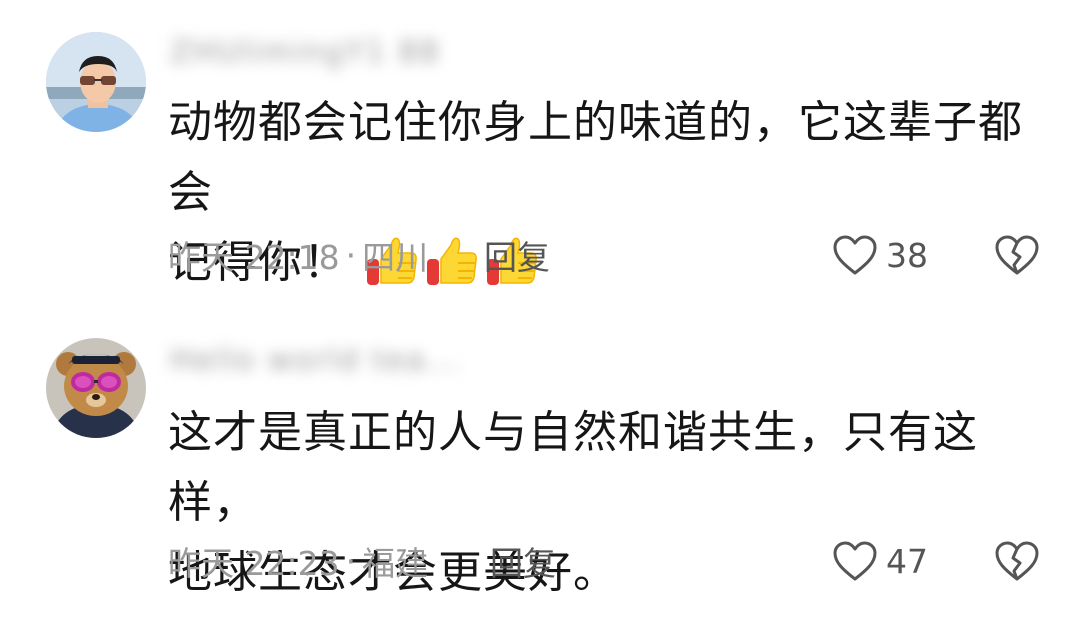 Image resolution: width=1080 pixels, height=618 pixels. Describe the element at coordinates (880, 255) in the screenshot. I see `like-button: 38` at that location.